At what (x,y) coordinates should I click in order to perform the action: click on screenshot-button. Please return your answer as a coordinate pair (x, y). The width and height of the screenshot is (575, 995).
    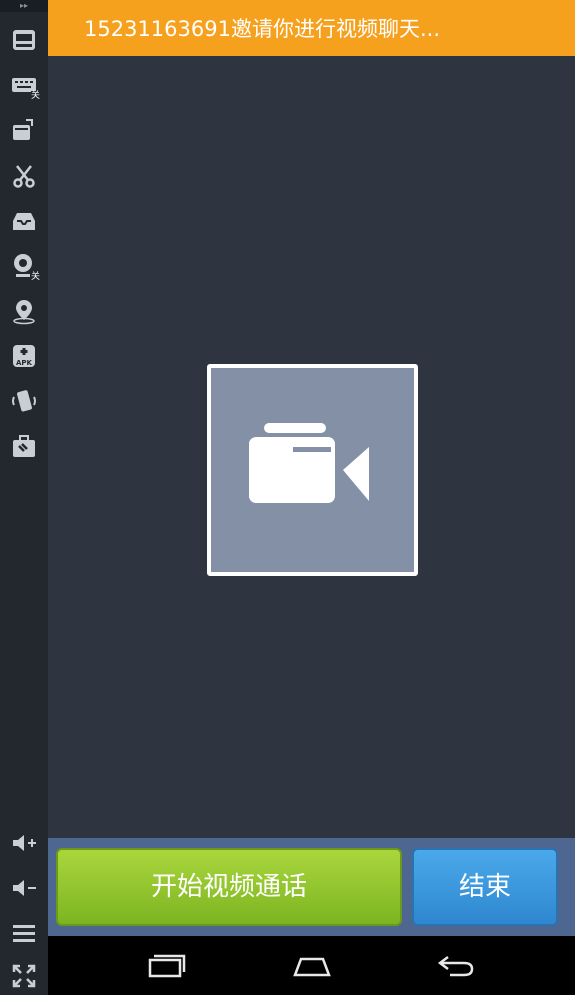
    Looking at the image, I should click on (24, 176).